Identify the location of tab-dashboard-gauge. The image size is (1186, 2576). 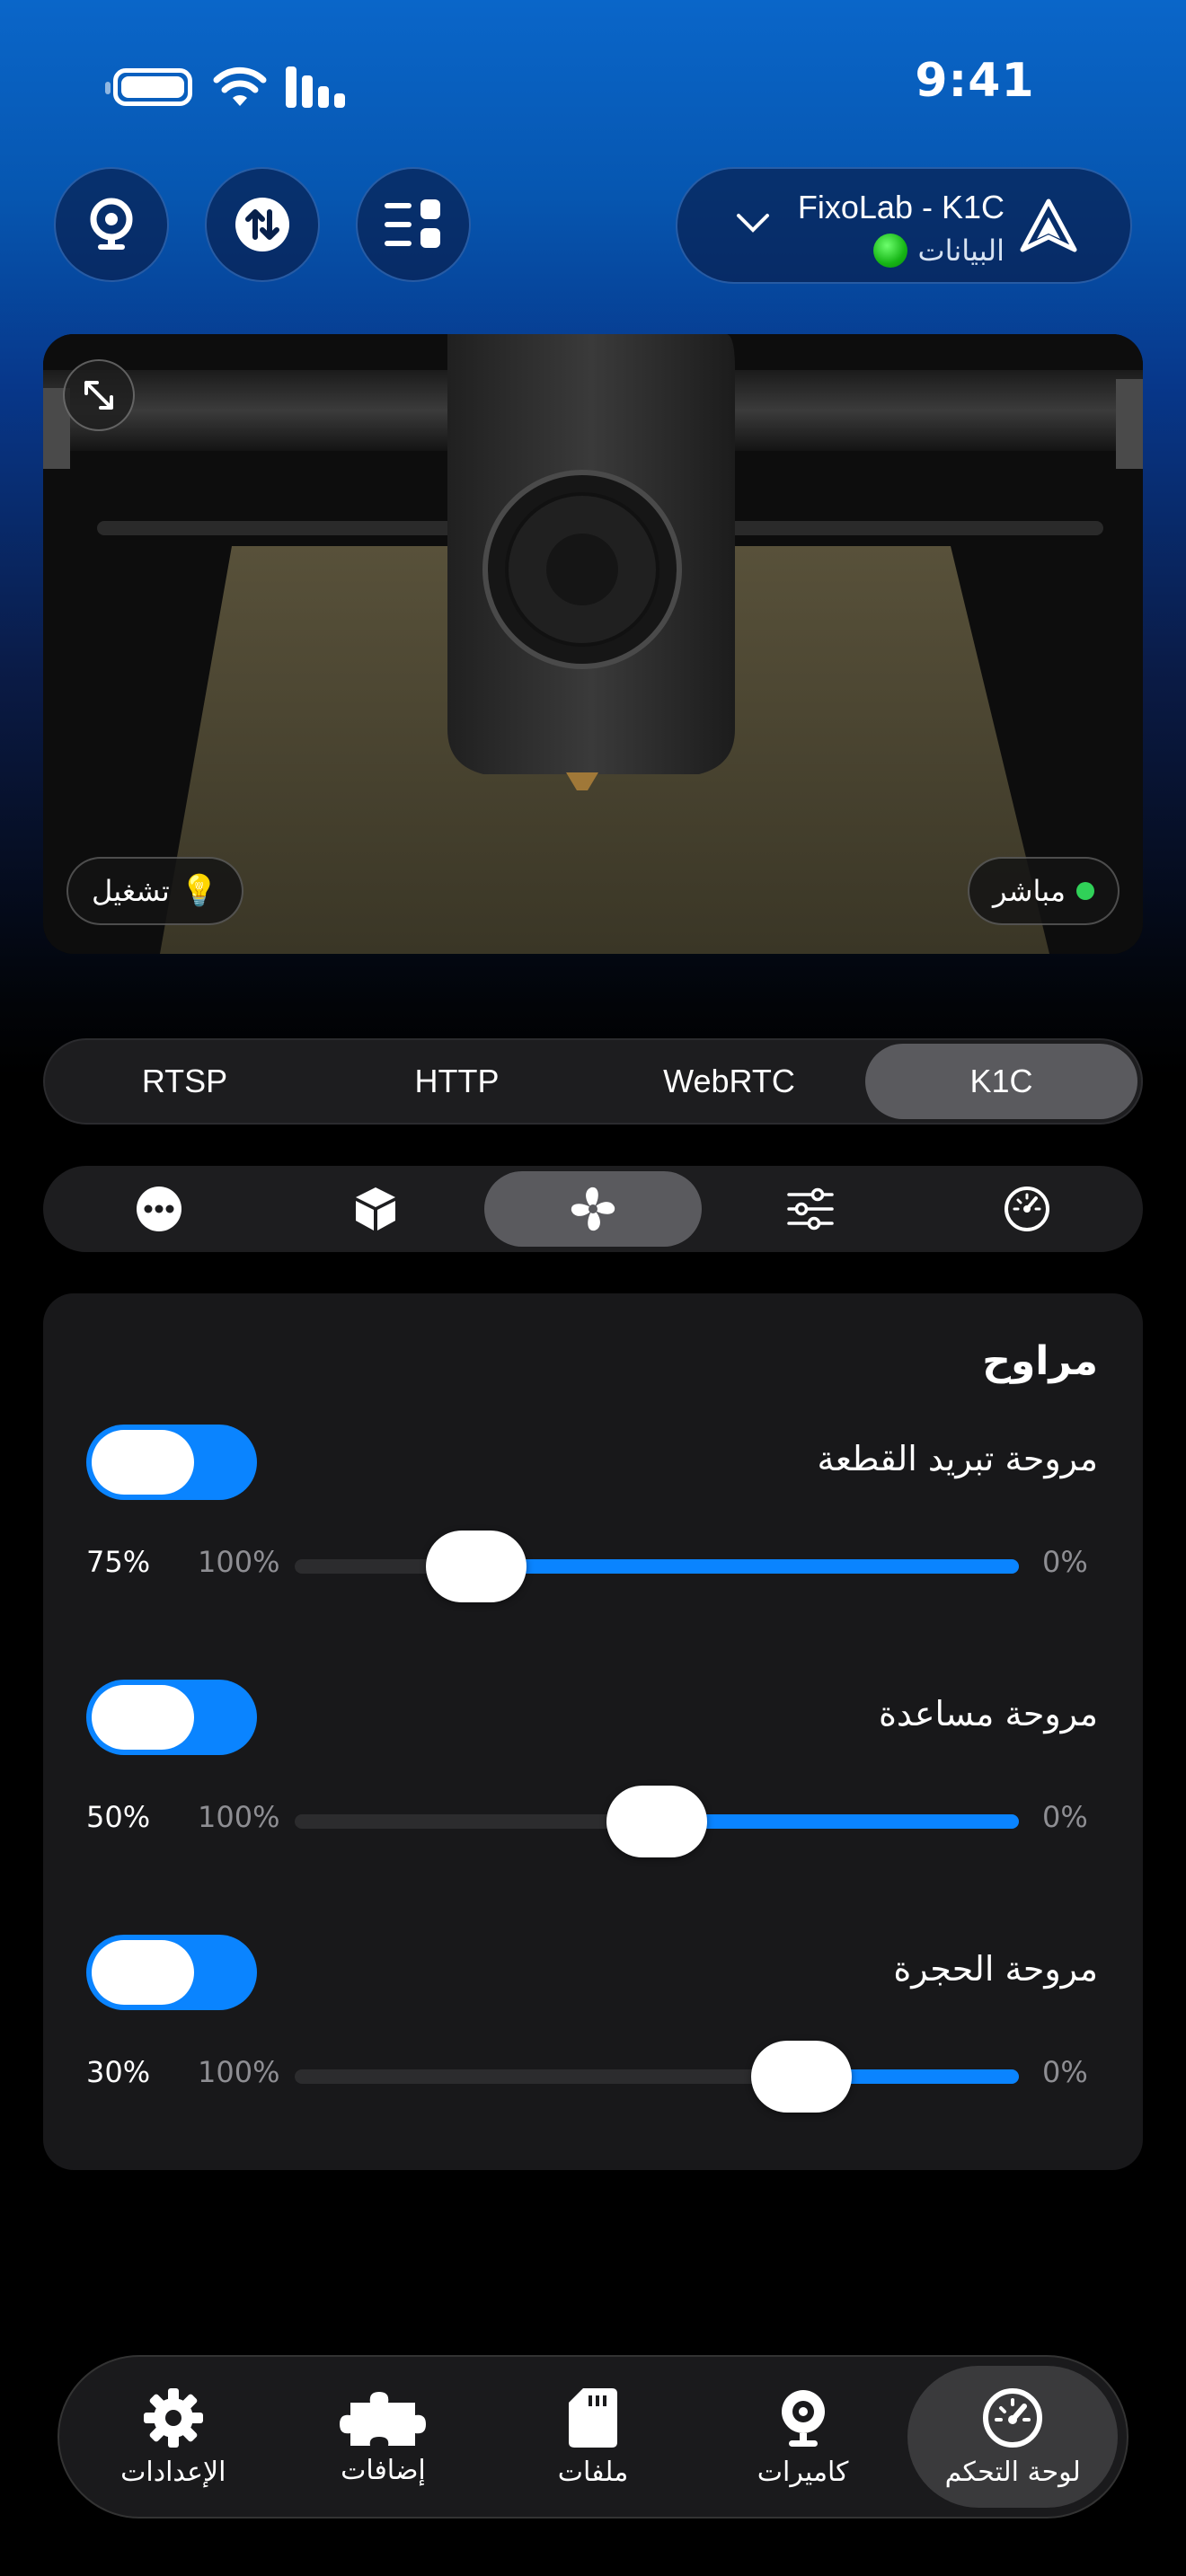
(1027, 1209).